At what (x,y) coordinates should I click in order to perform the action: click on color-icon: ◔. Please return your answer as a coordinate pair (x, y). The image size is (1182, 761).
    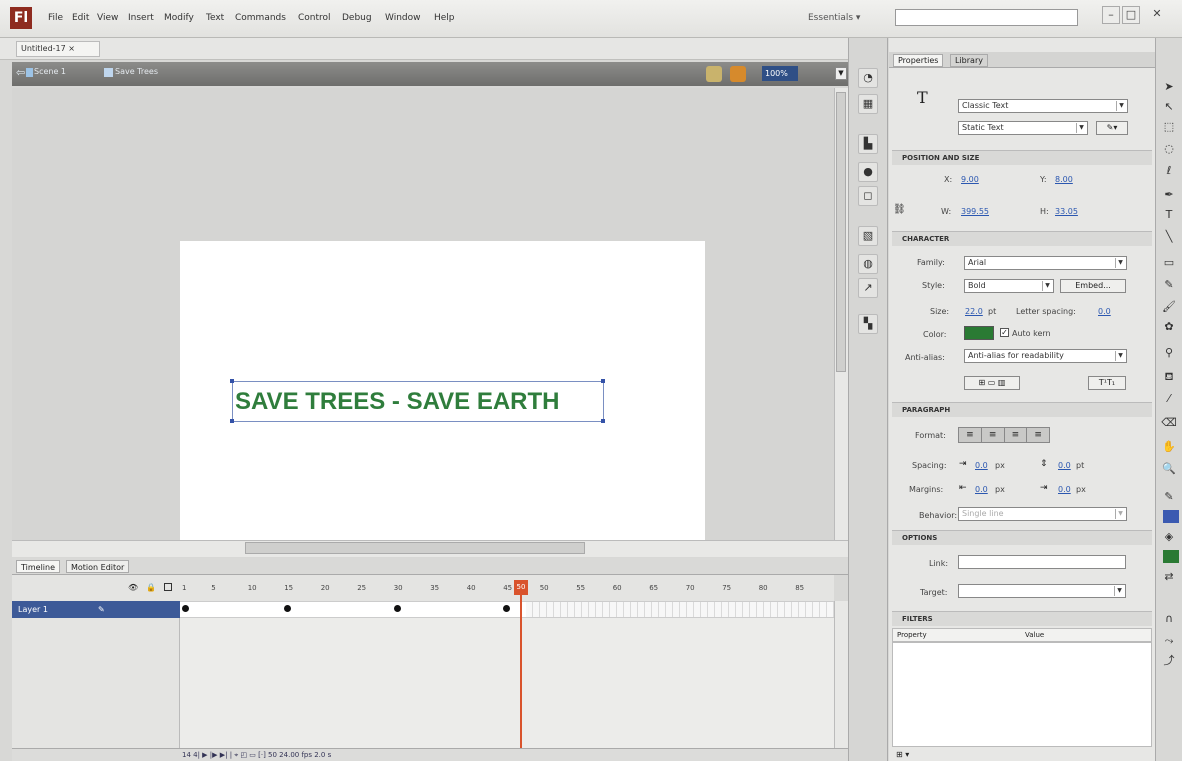
    Looking at the image, I should click on (868, 78).